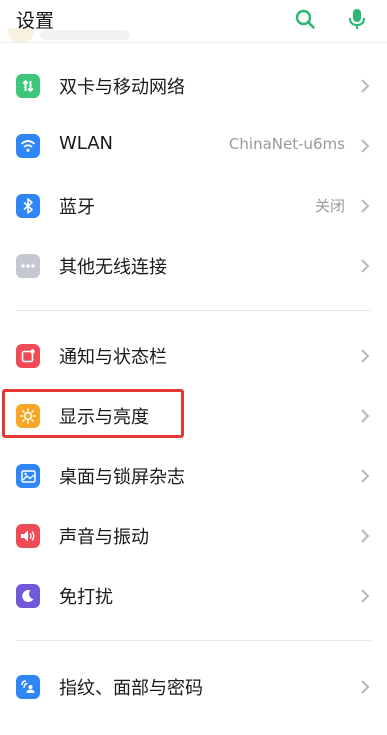  I want to click on settings-row-wlan: WLAN ChinaNet-u6ms, so click(193, 146).